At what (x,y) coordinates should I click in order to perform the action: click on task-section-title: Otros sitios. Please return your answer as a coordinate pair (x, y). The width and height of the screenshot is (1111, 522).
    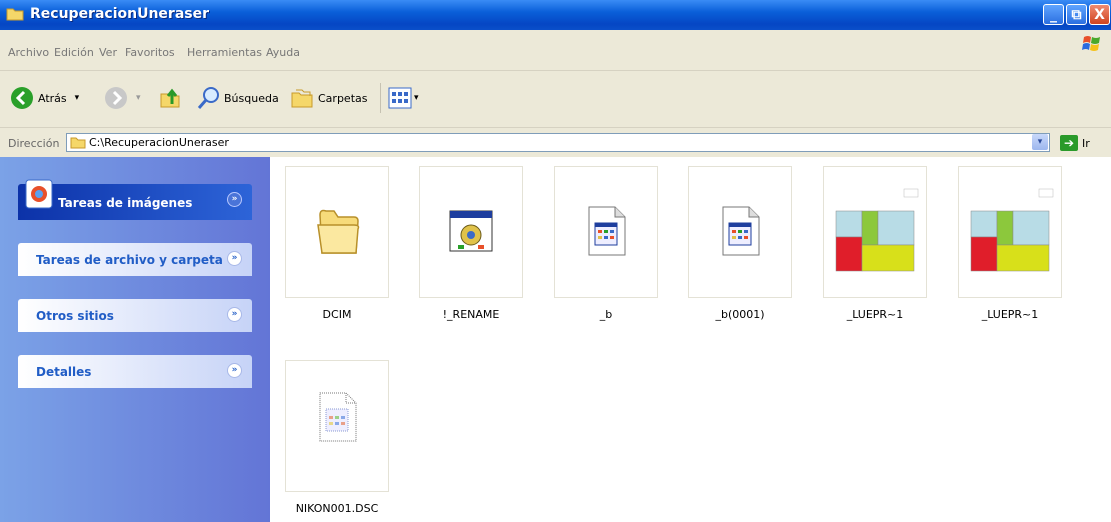
    Looking at the image, I should click on (75, 316).